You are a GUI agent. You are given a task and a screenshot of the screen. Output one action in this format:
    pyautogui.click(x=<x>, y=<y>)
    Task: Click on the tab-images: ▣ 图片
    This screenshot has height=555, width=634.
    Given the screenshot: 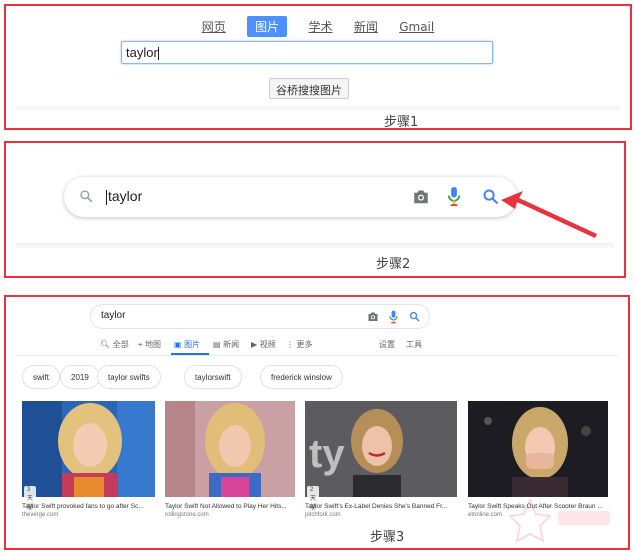 What is the action you would take?
    pyautogui.click(x=187, y=344)
    